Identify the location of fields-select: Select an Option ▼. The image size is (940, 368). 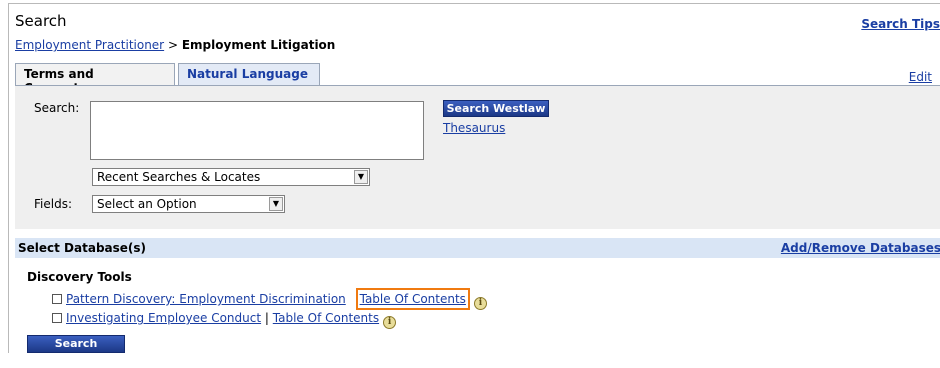
(188, 204).